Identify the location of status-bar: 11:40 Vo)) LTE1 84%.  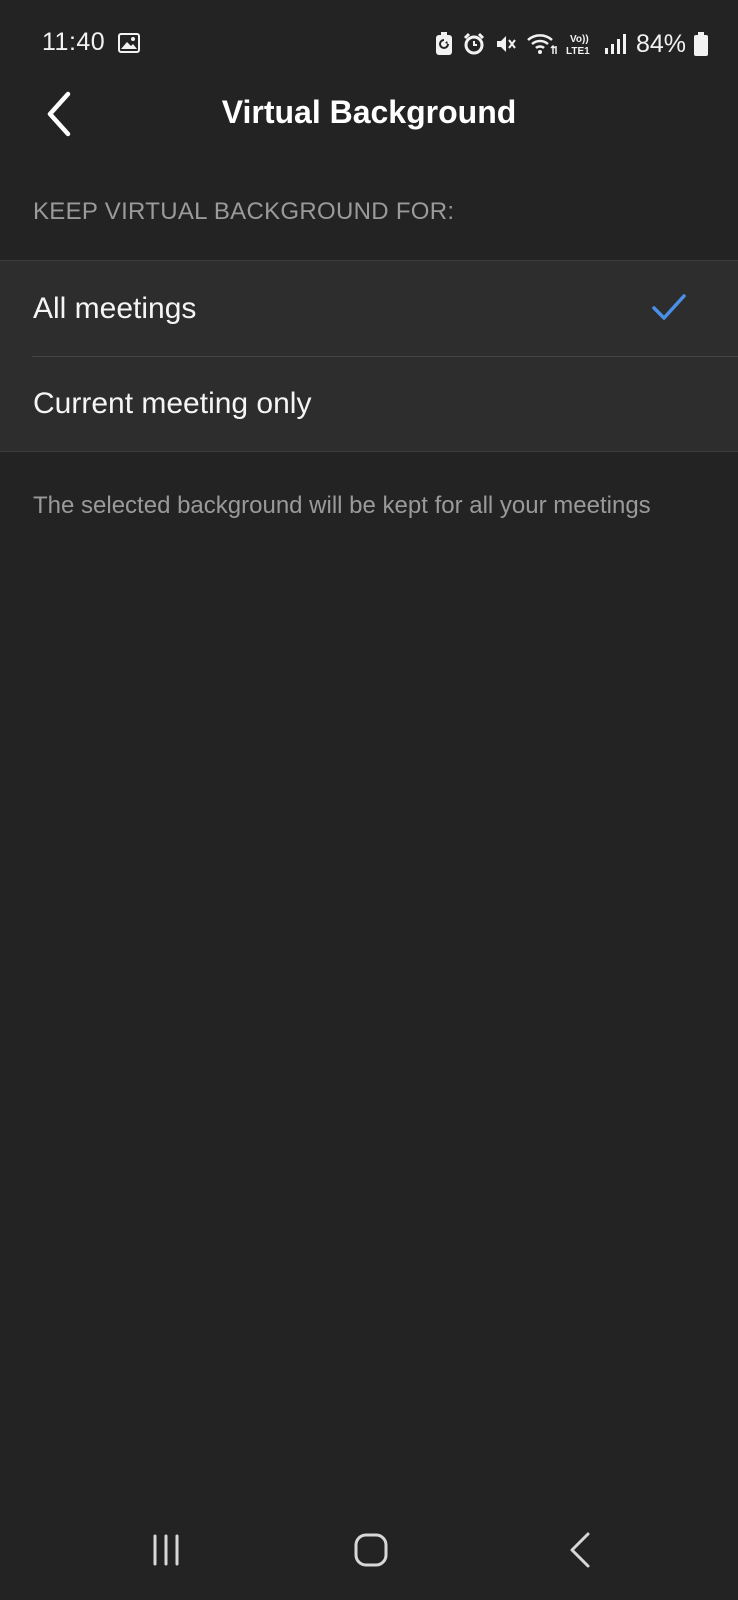
(369, 45).